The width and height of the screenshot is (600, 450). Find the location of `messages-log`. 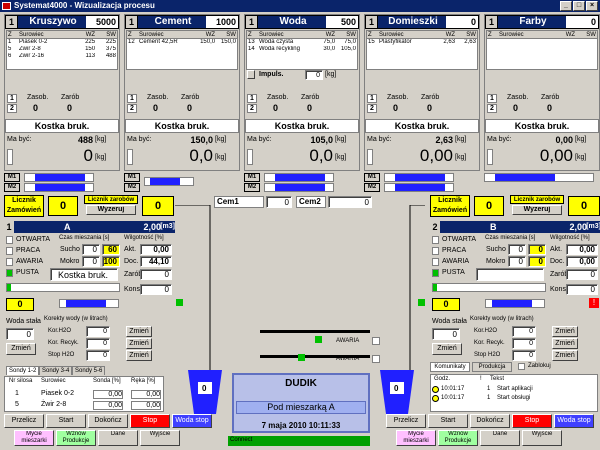

messages-log is located at coordinates (514, 393).